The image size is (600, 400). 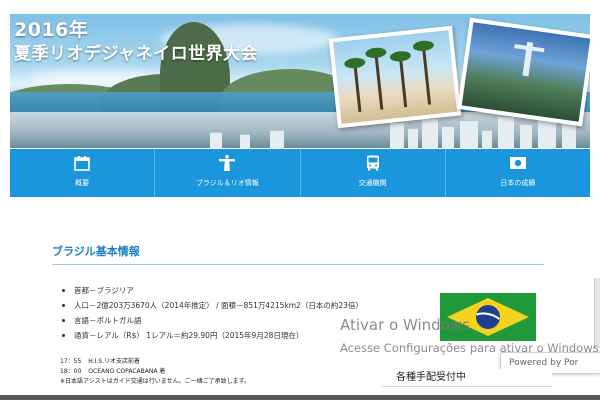 I want to click on japan-flag-icon, so click(x=517, y=163).